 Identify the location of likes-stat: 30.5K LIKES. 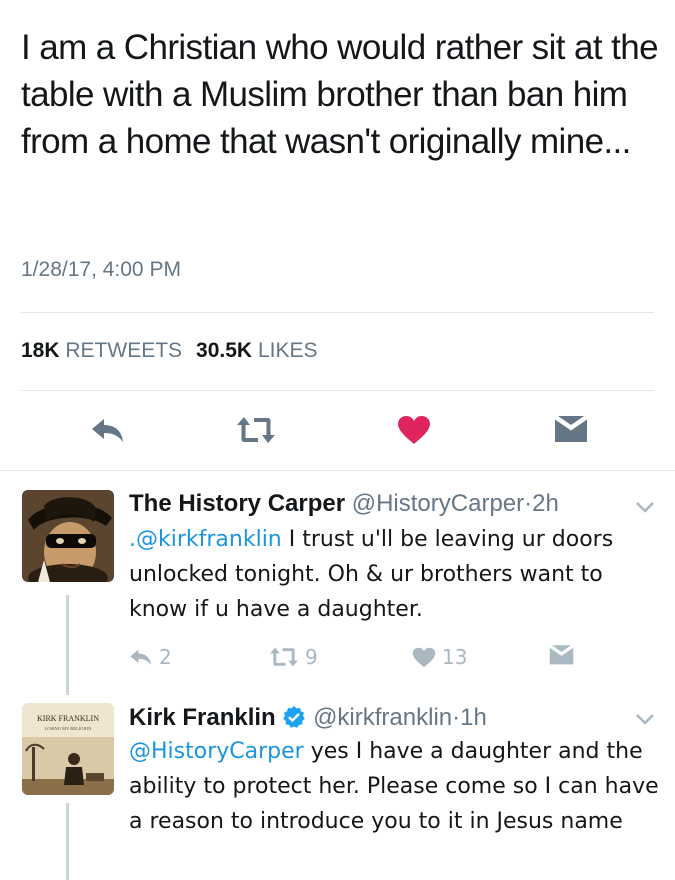
(256, 350).